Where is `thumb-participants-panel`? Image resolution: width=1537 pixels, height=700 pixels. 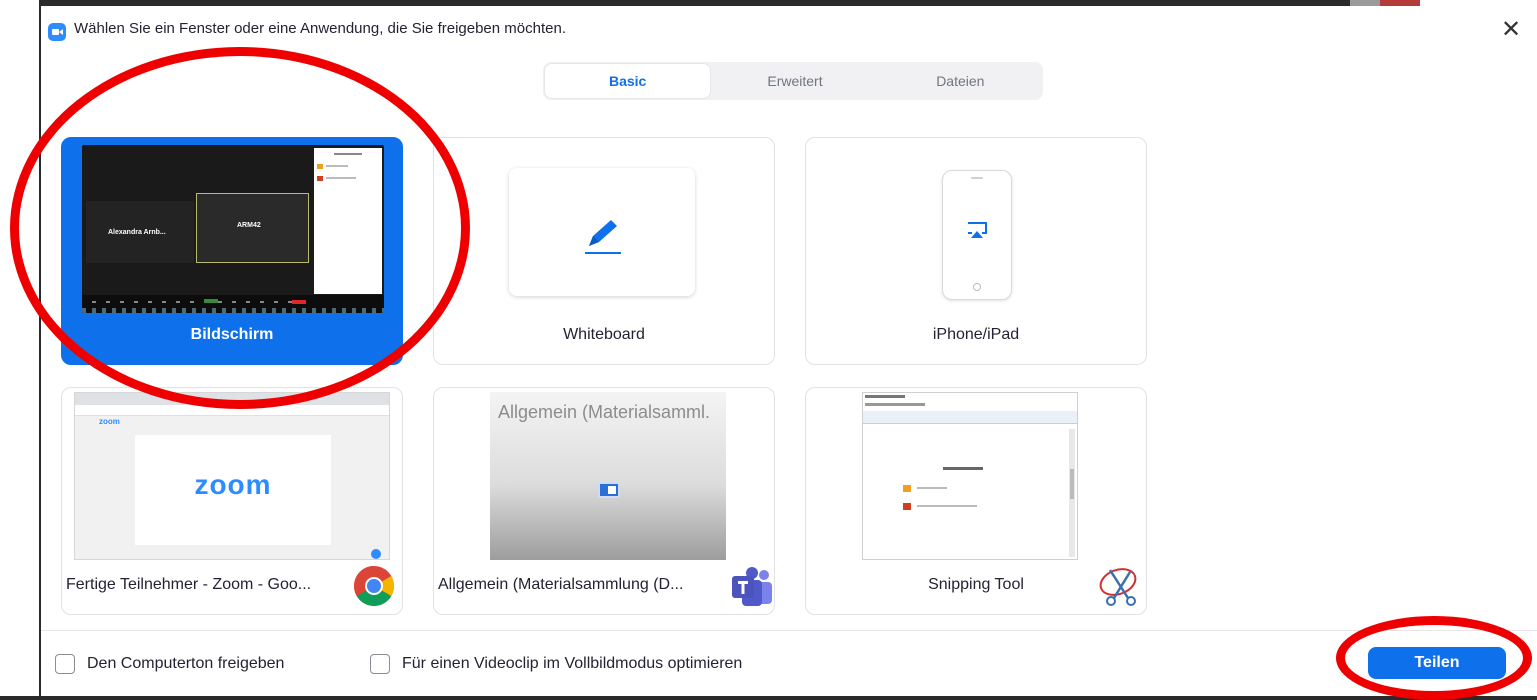 thumb-participants-panel is located at coordinates (348, 221).